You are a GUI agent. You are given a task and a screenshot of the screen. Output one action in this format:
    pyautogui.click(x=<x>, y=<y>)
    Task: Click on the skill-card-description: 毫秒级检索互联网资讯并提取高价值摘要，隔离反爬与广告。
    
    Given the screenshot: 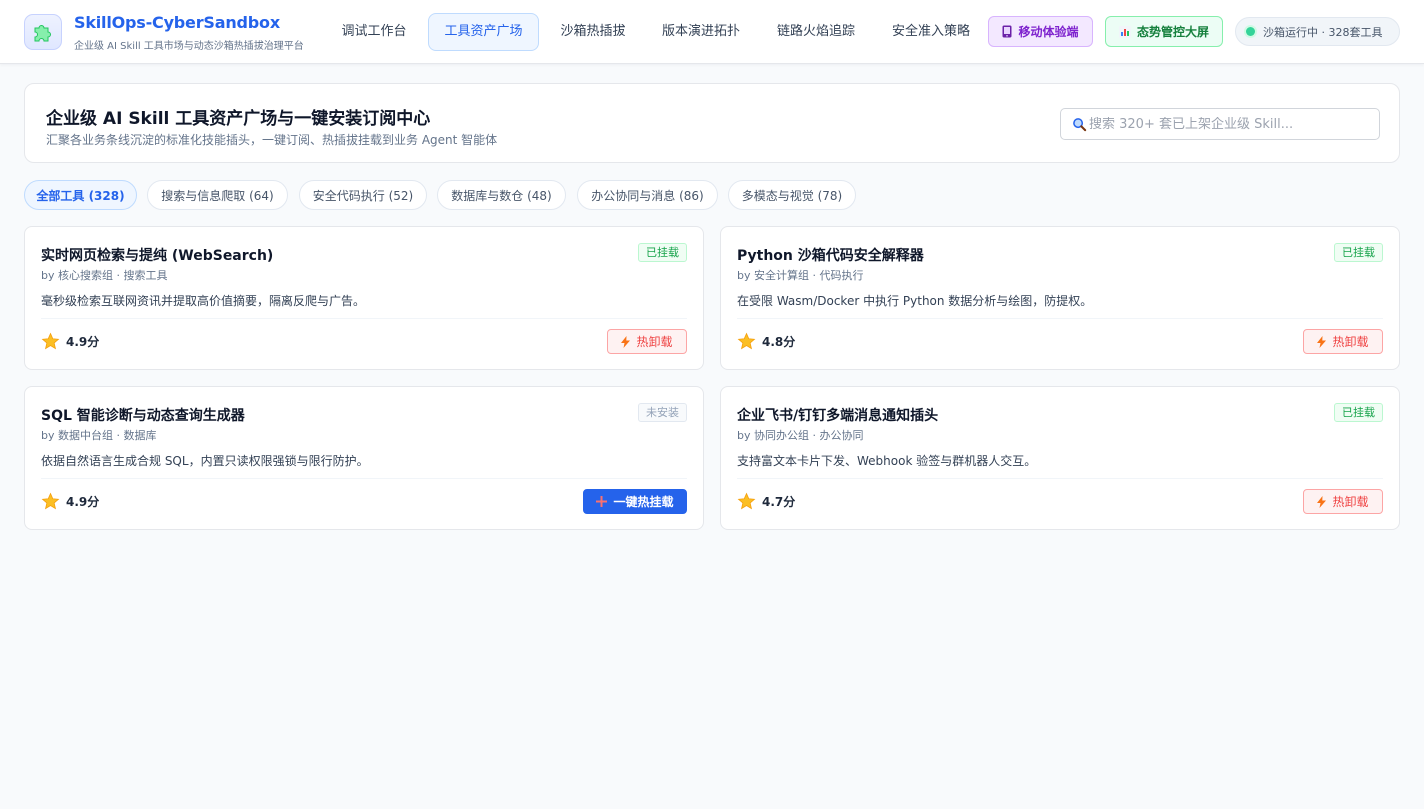 What is the action you would take?
    pyautogui.click(x=203, y=301)
    